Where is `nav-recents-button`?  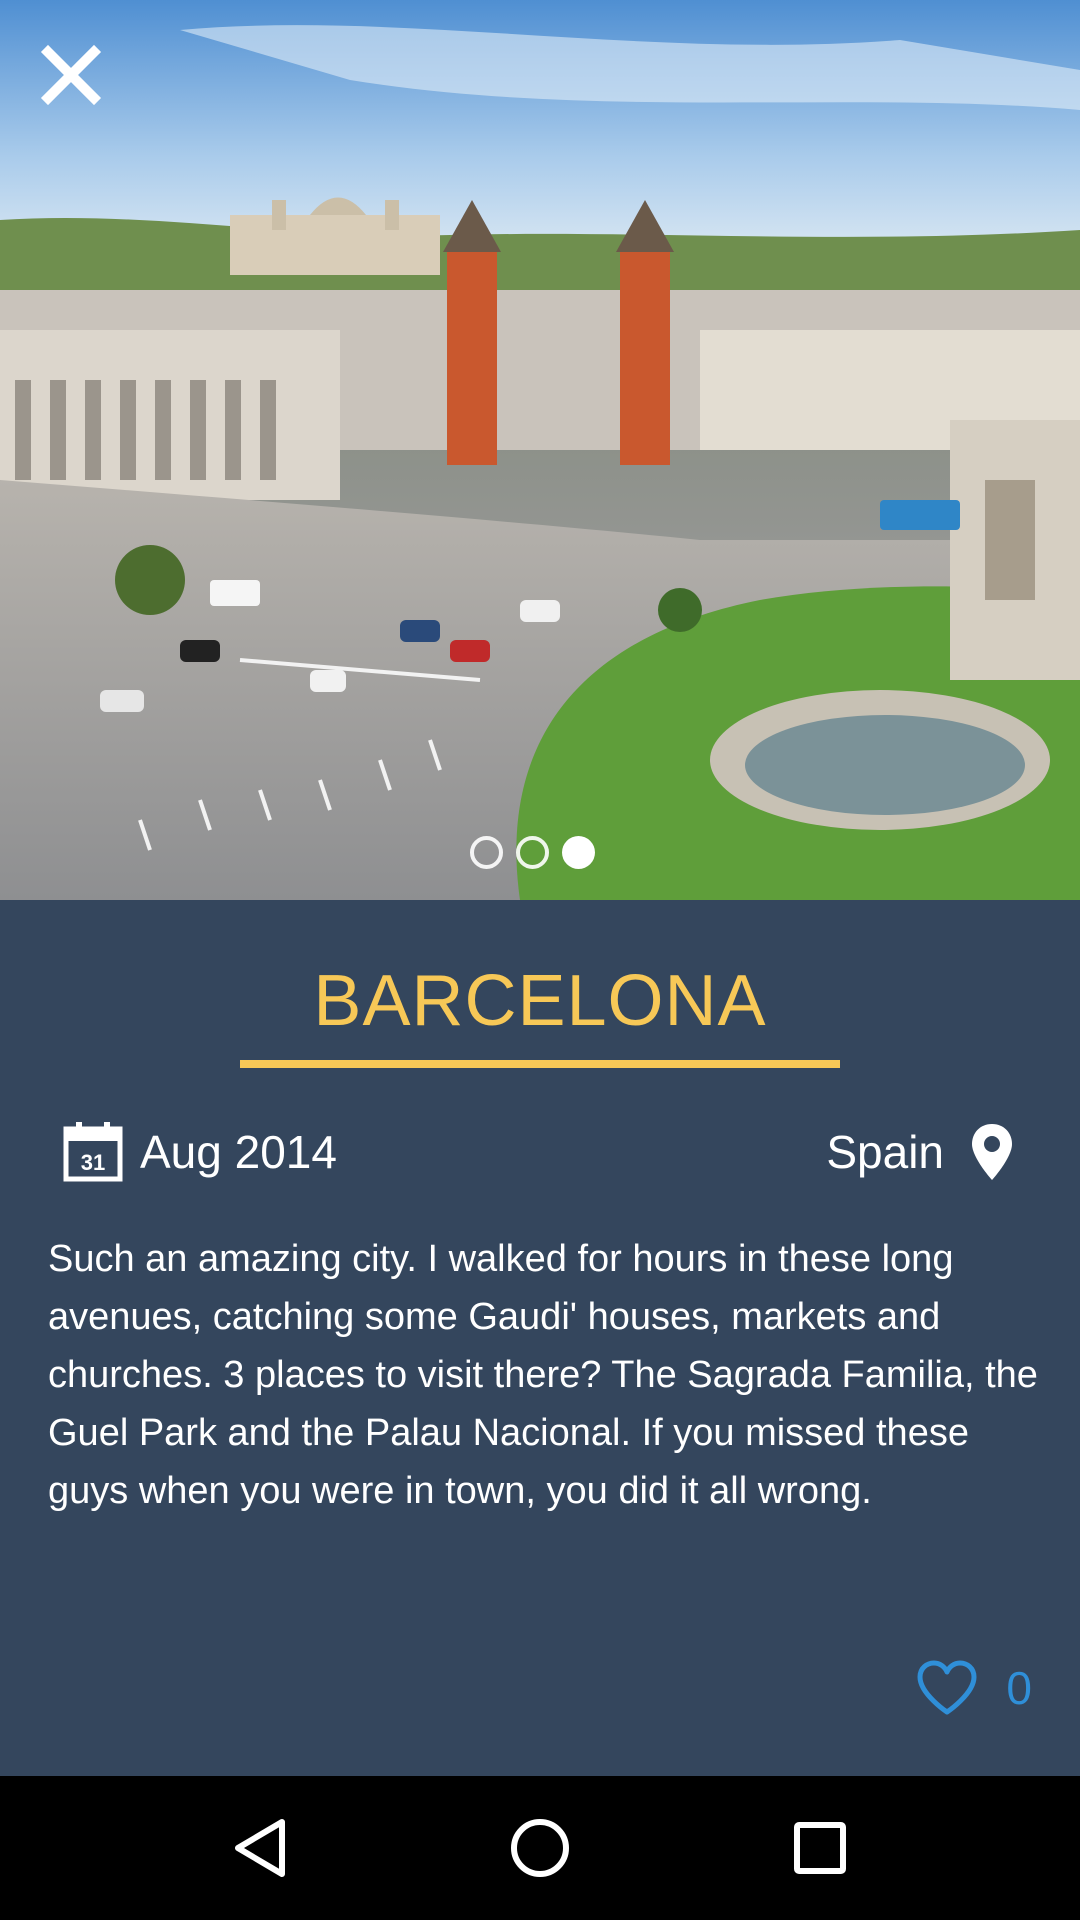
nav-recents-button is located at coordinates (820, 1848).